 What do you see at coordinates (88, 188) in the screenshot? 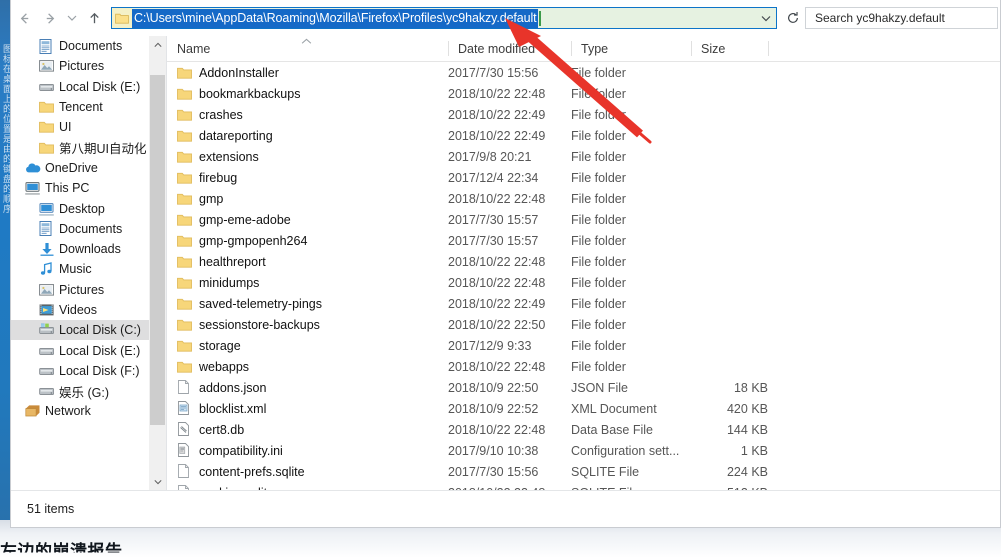
I see `sidebar-item-this-pc: This PC` at bounding box center [88, 188].